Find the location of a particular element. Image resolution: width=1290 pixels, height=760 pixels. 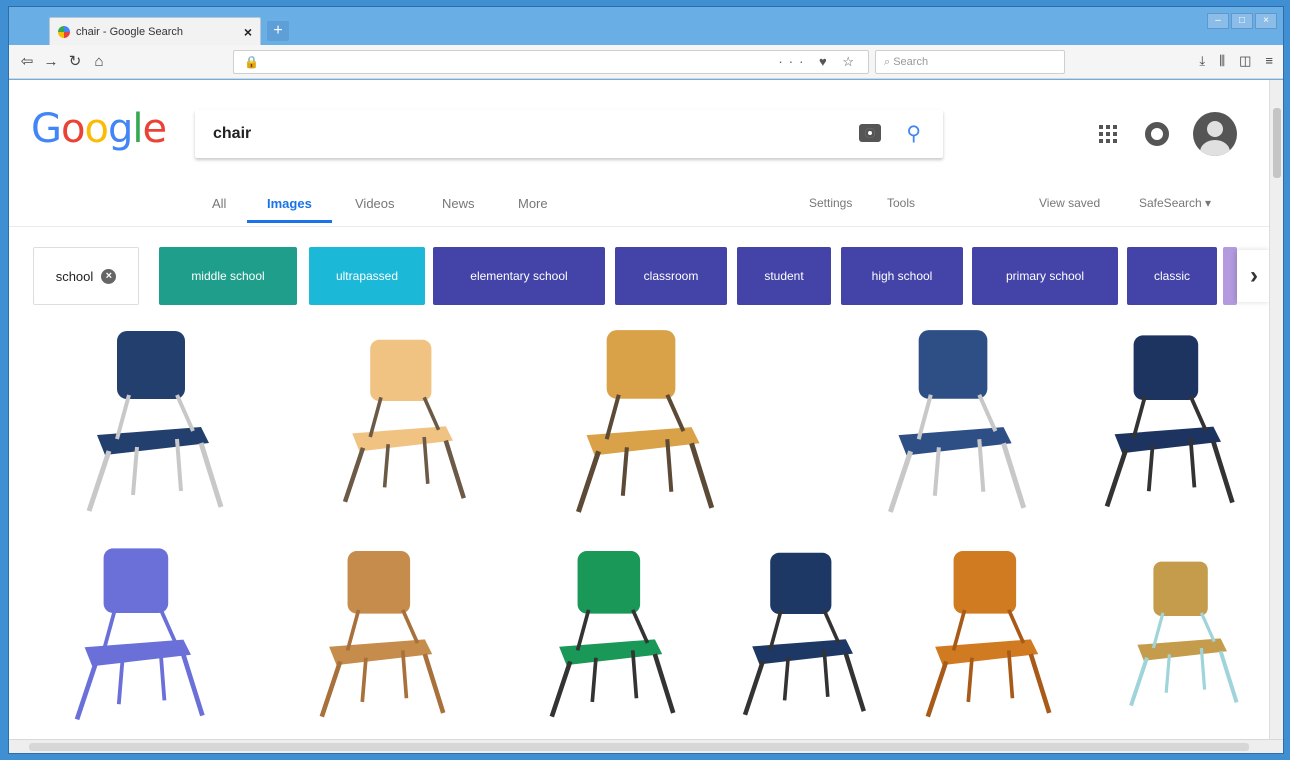

image-result-navy-plastic-school-chair is located at coordinates (149, 419).